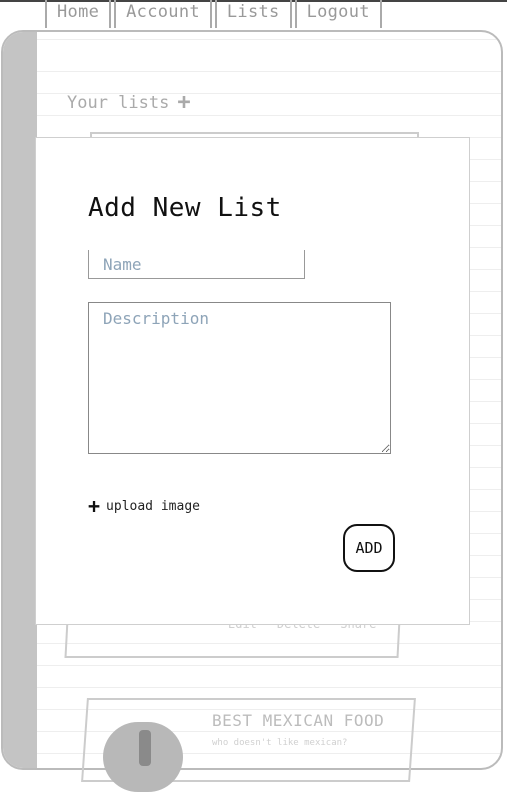 The width and height of the screenshot is (507, 792). Describe the element at coordinates (20, 400) in the screenshot. I see `notebook-binding` at that location.